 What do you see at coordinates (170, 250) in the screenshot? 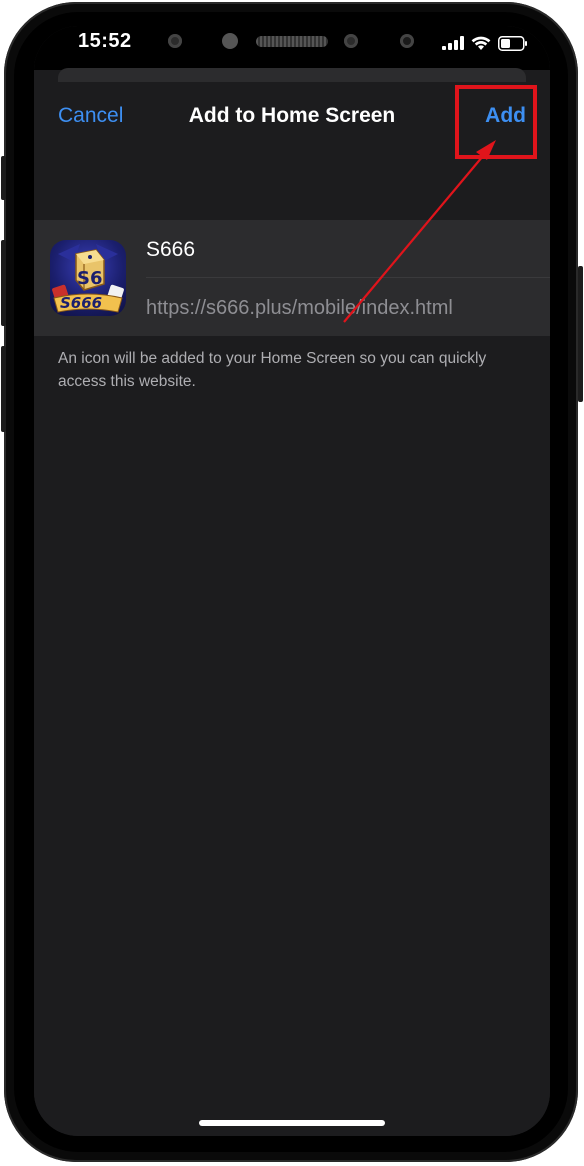
I see `bookmark-name-field: S666` at bounding box center [170, 250].